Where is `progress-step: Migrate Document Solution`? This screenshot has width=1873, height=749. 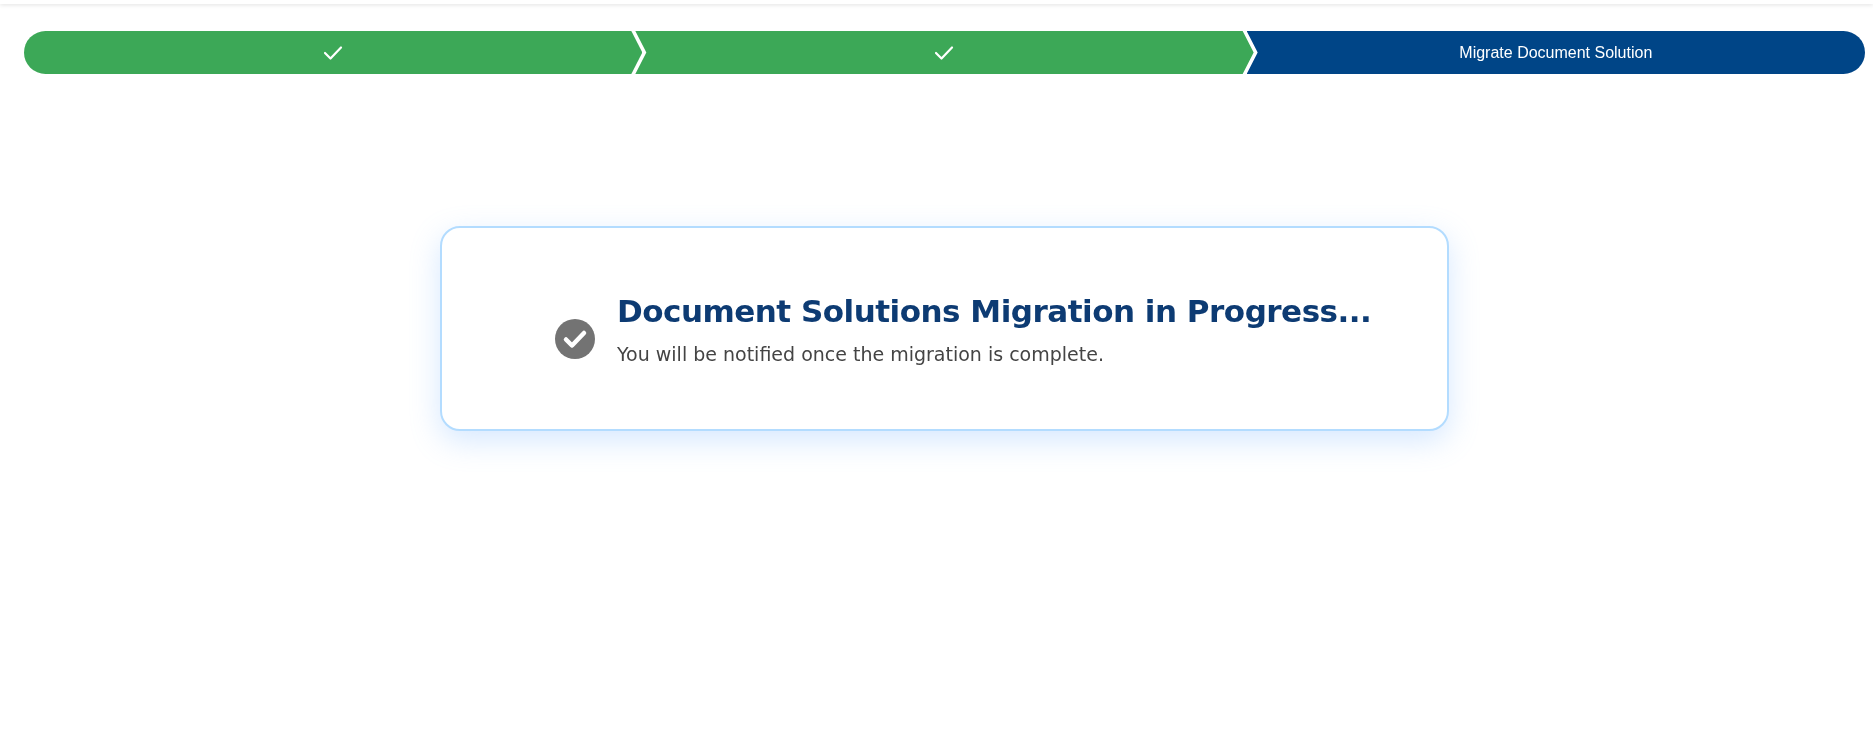
progress-step: Migrate Document Solution is located at coordinates (1555, 52).